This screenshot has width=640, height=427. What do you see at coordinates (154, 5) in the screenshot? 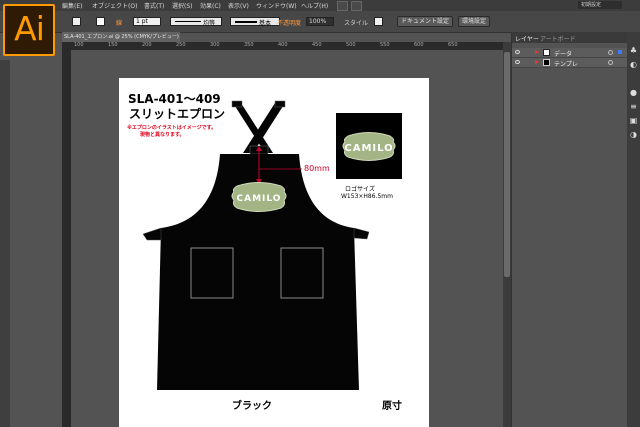
I see `menu-type: 書式(T)` at bounding box center [154, 5].